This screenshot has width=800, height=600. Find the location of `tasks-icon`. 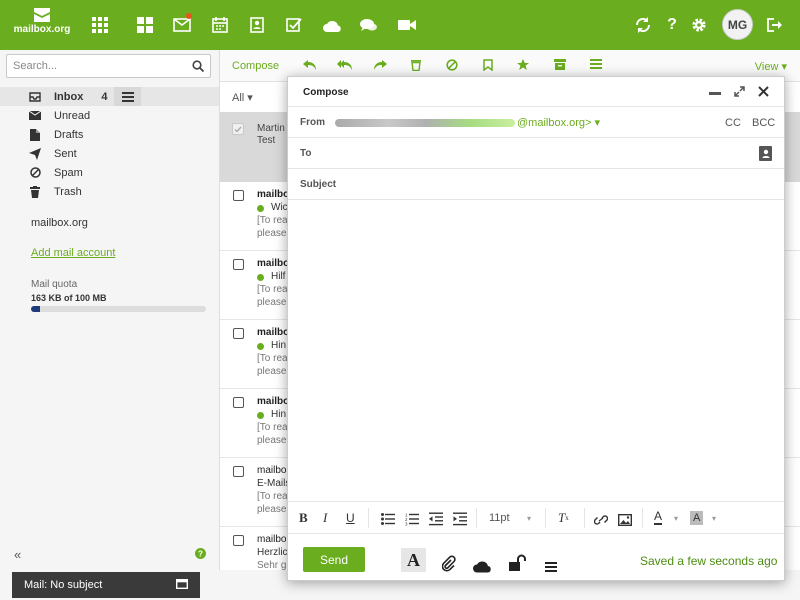

tasks-icon is located at coordinates (294, 25).